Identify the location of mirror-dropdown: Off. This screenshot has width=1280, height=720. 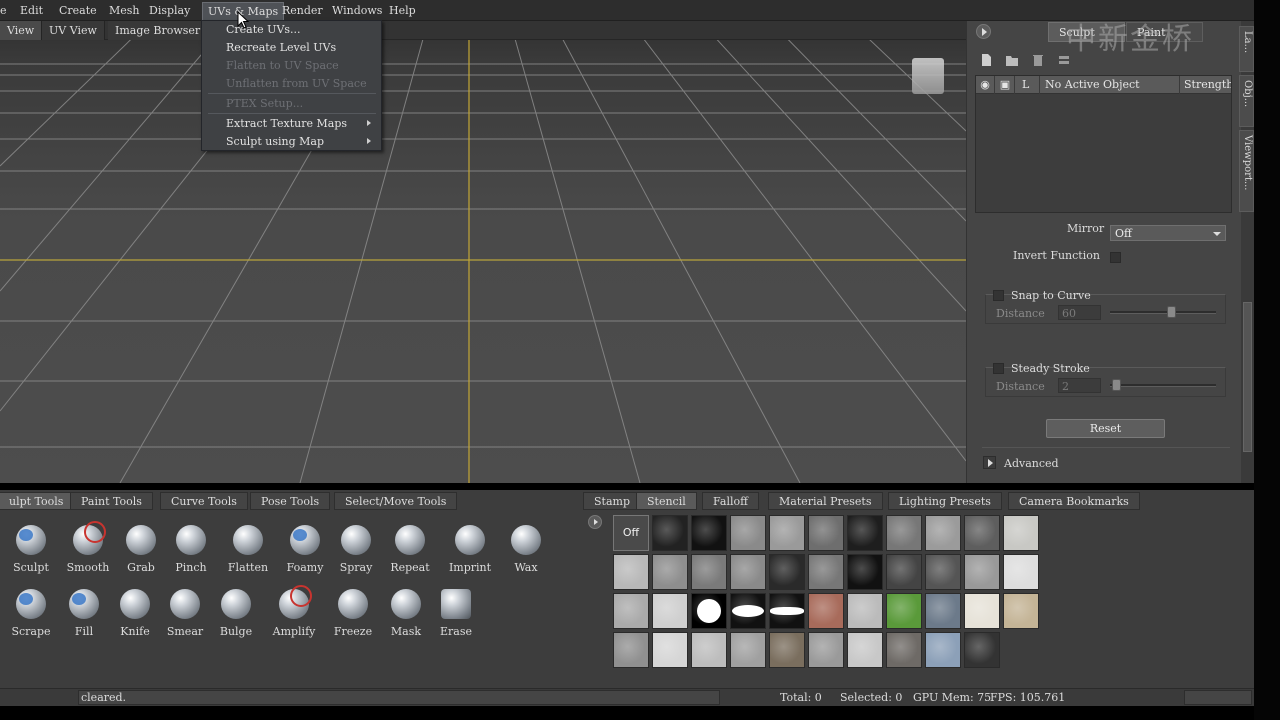
(1168, 233).